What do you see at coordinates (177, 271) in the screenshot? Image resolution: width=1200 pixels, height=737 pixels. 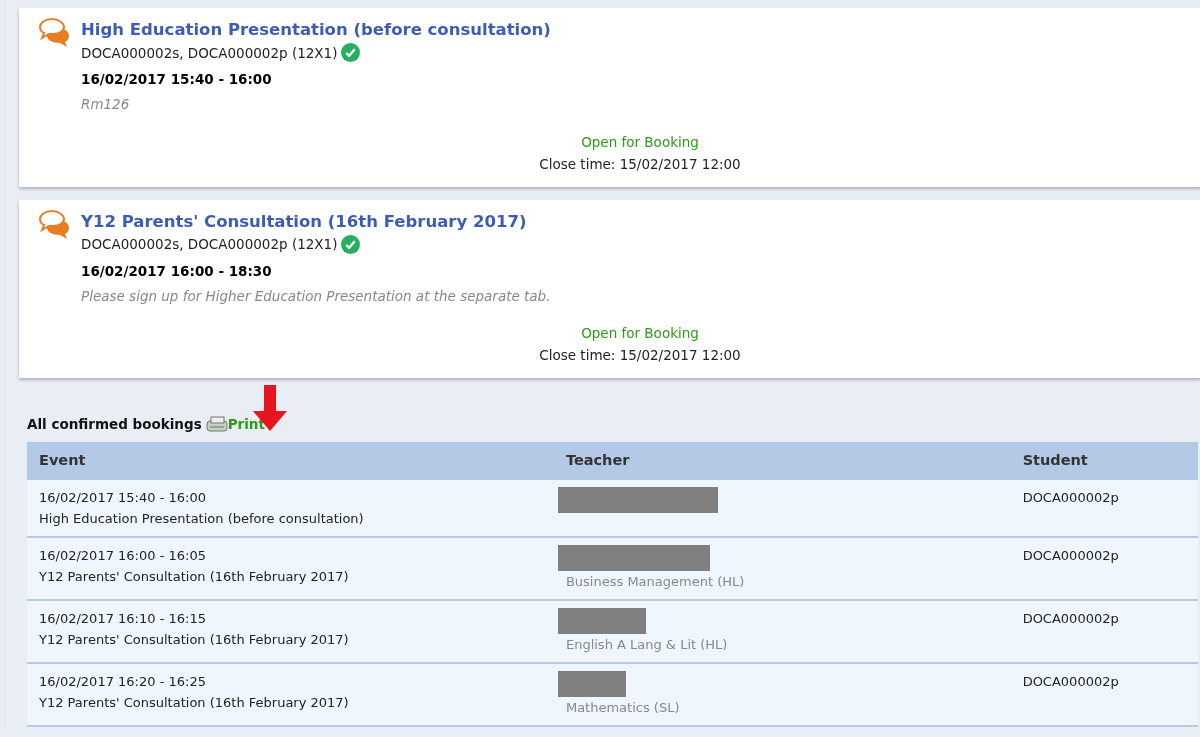 I see `event-time: 16/02/2017 16:00 - 18:30` at bounding box center [177, 271].